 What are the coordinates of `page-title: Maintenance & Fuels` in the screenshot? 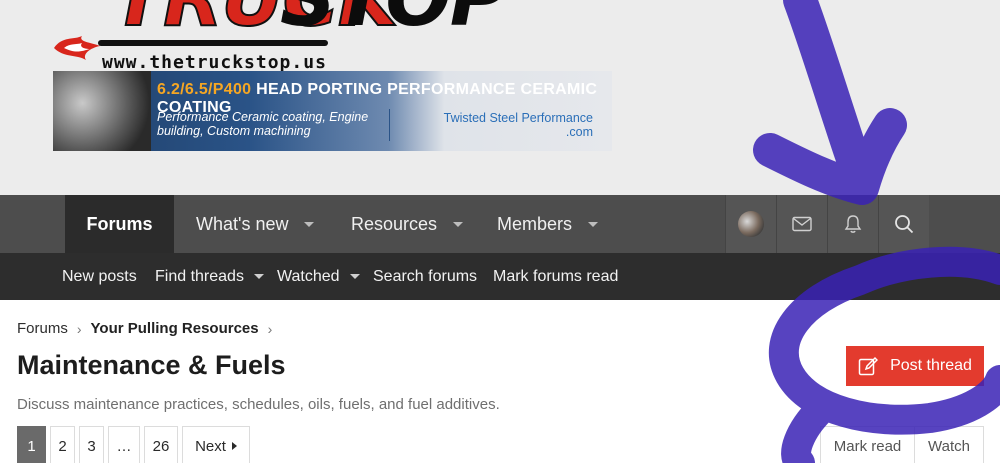 It's located at (151, 365).